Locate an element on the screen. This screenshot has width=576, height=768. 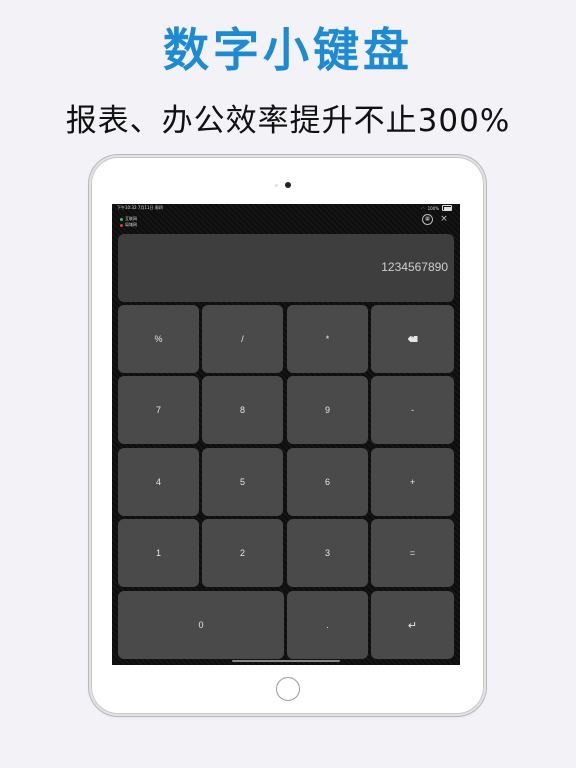
battery-icon is located at coordinates (447, 208).